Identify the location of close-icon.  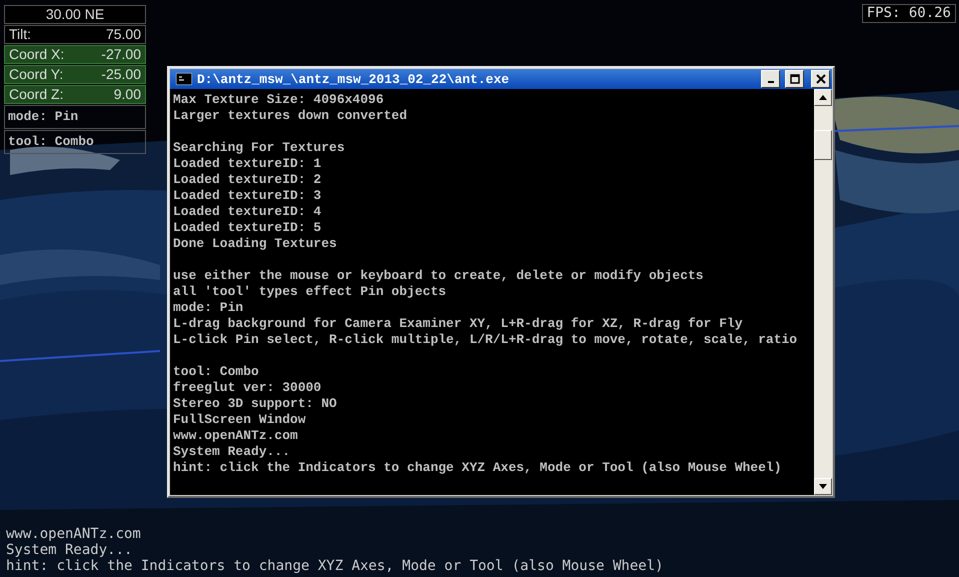
(821, 79).